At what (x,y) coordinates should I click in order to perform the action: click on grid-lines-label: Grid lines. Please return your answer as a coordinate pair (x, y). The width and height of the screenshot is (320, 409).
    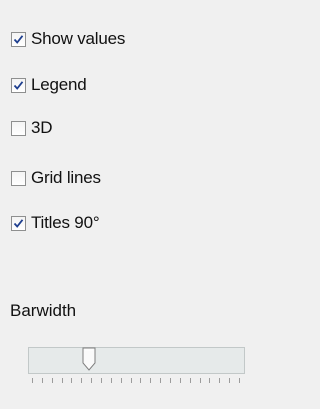
    Looking at the image, I should click on (66, 177).